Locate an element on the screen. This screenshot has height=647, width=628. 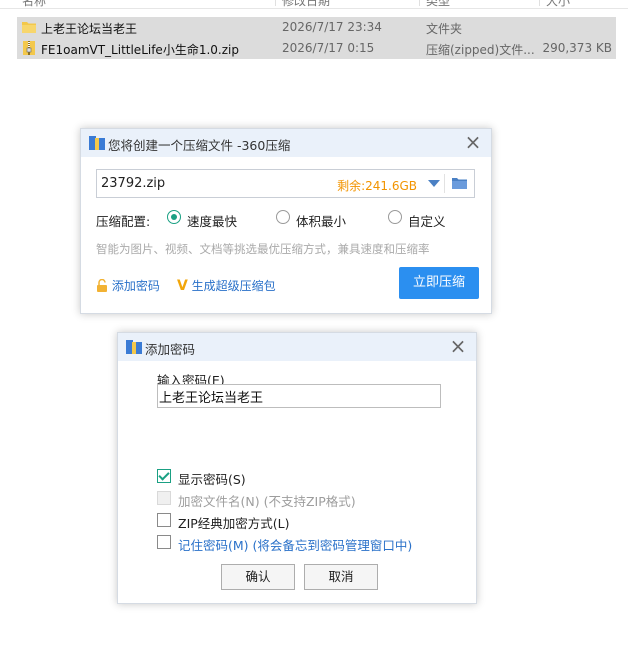
column-header-type: 类型 is located at coordinates (438, 4).